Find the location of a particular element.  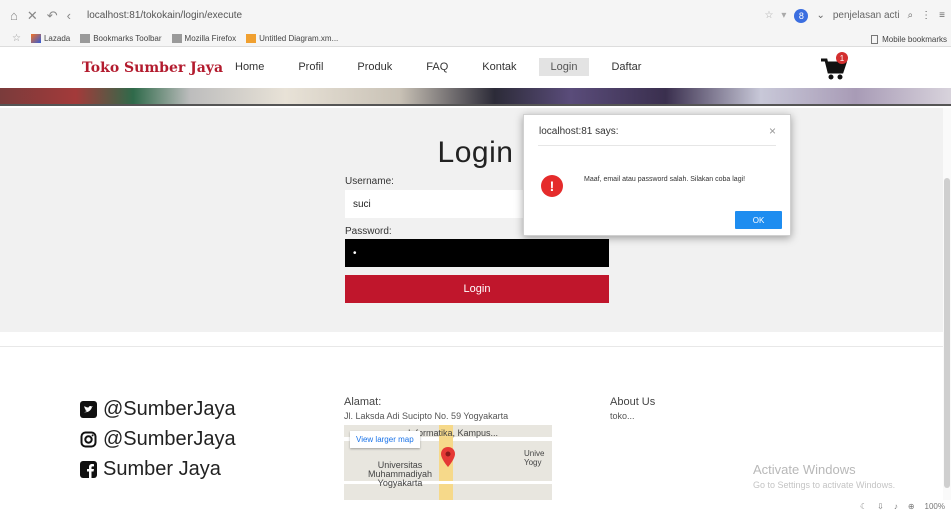

chevron-down-icon: ⌄ is located at coordinates (820, 15).